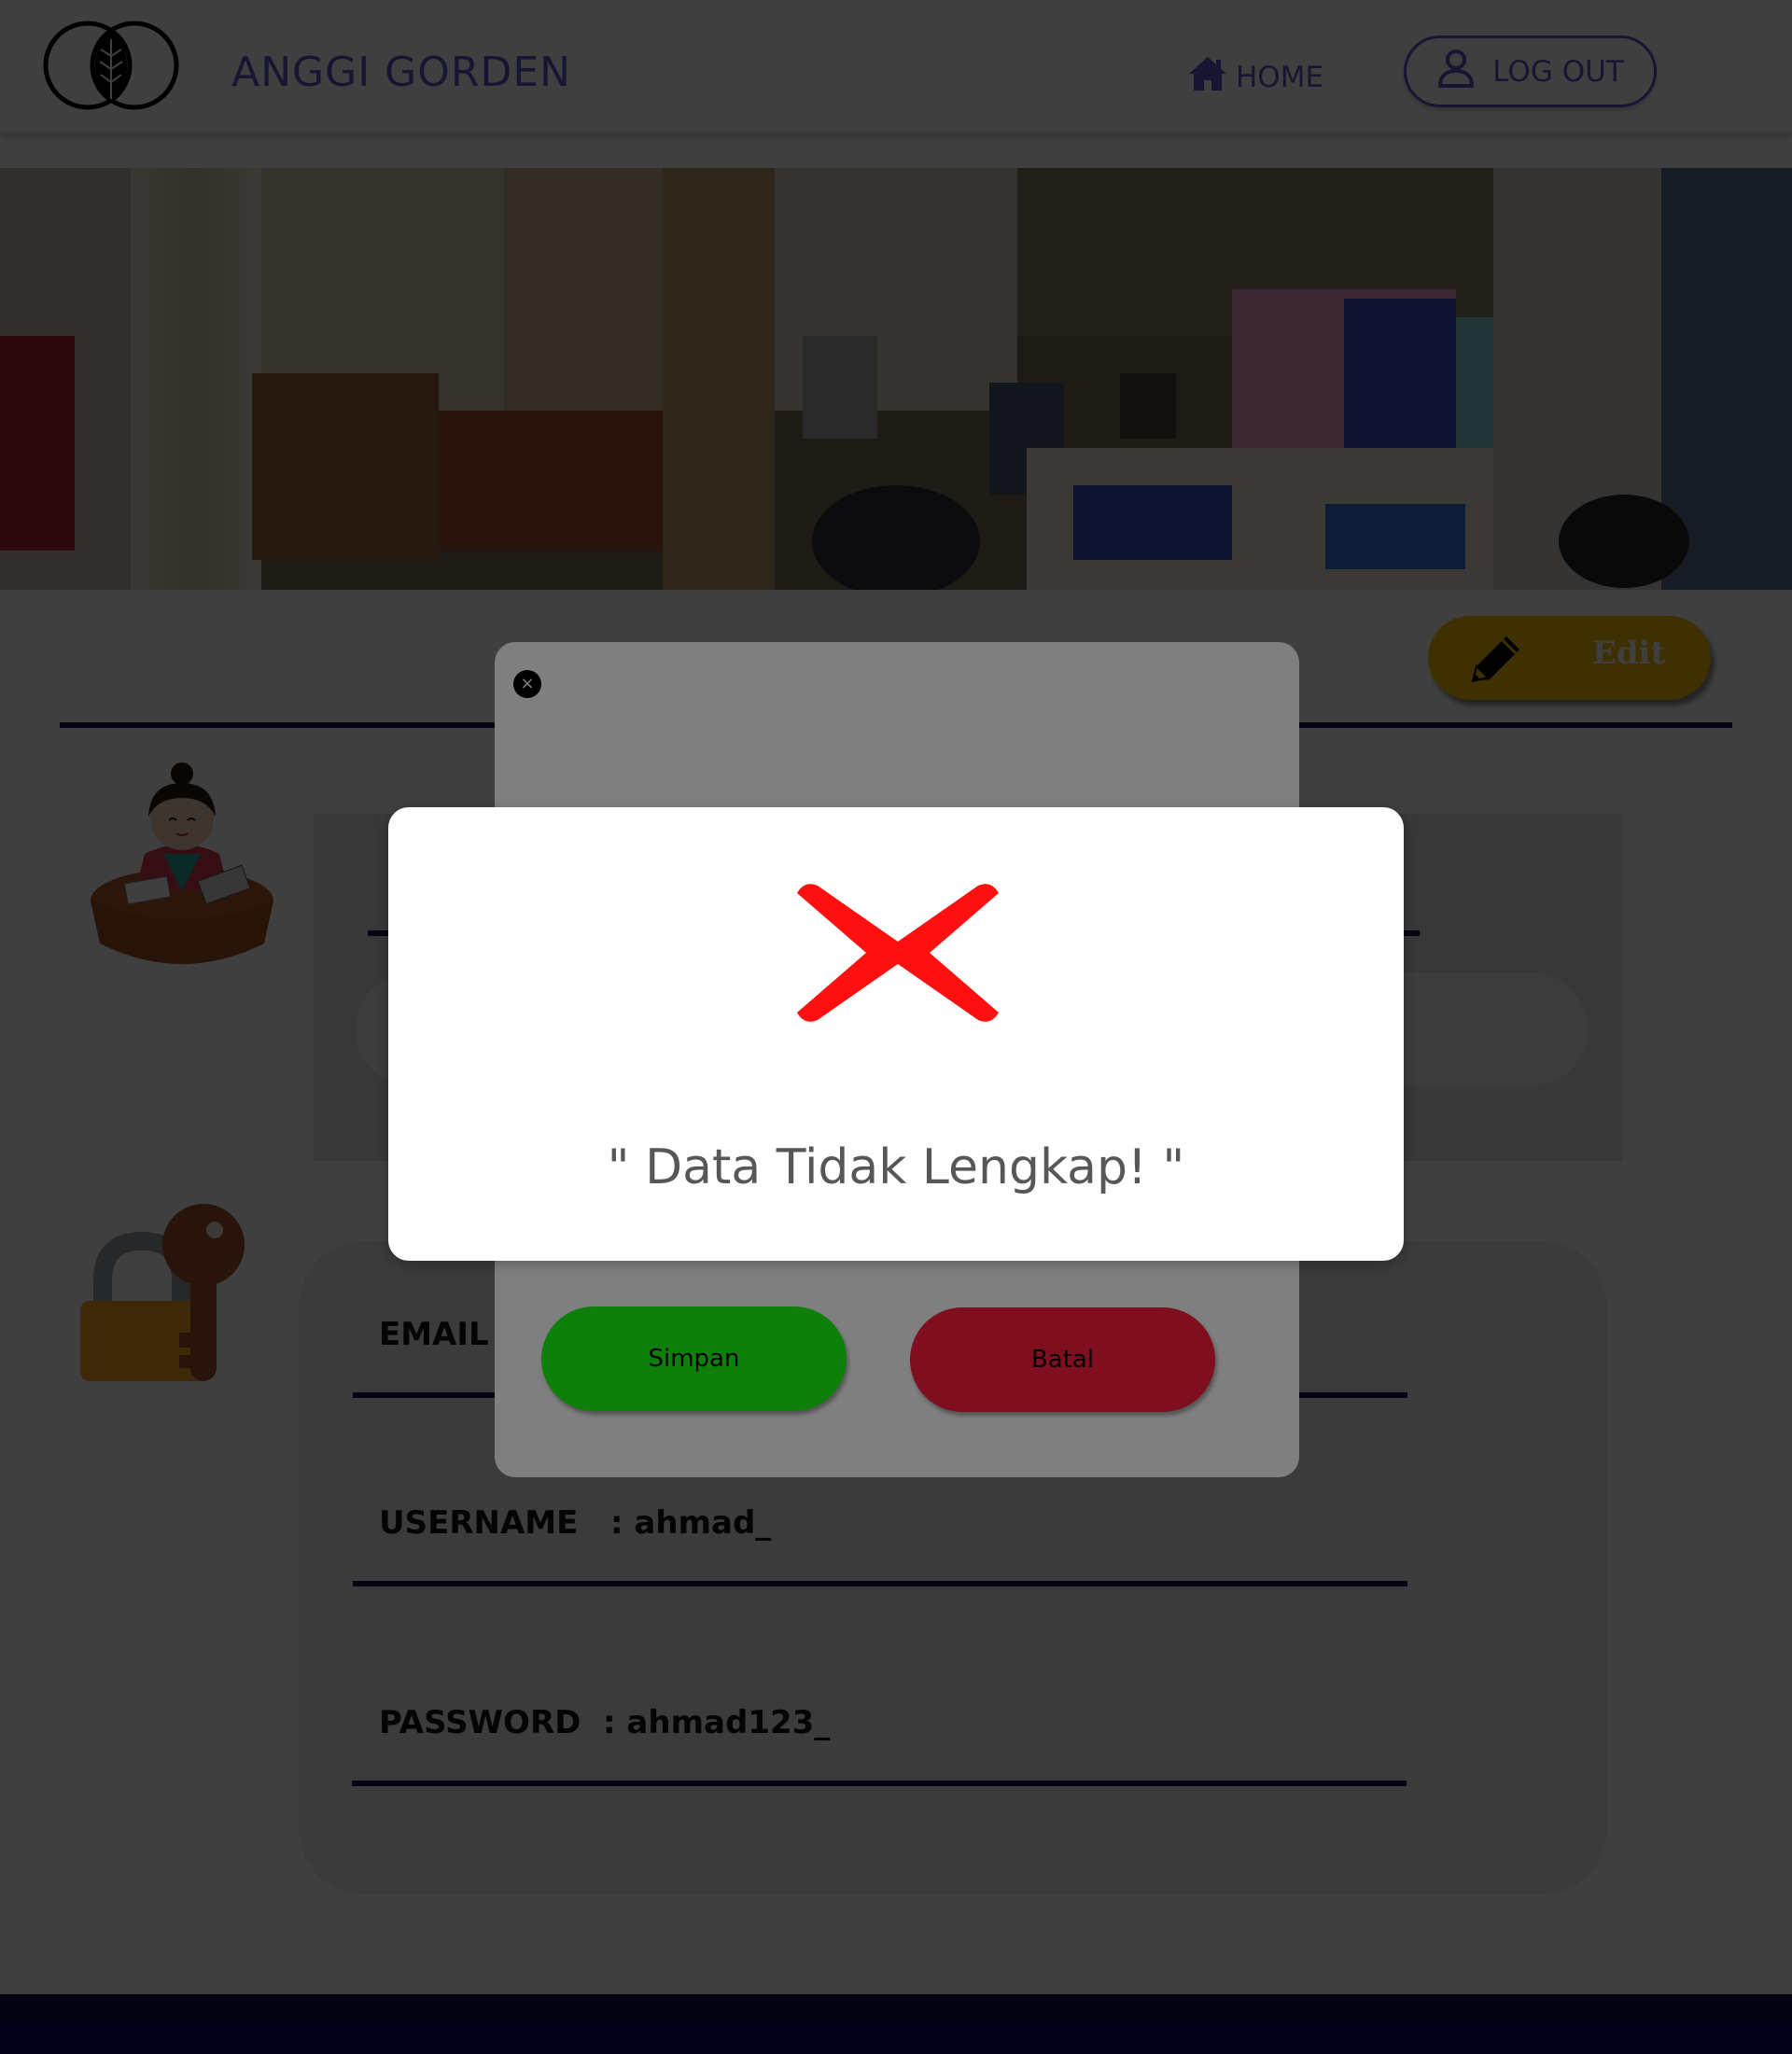  Describe the element at coordinates (896, 1167) in the screenshot. I see `alert-message: " Data Tidak Lengkap! "` at that location.